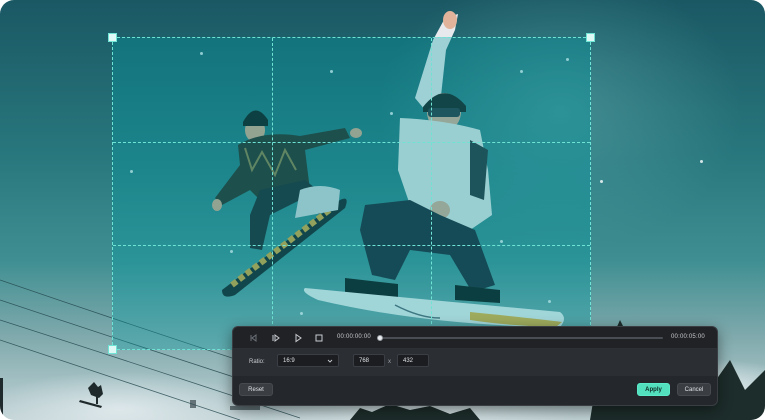 The image size is (765, 420). I want to click on width-field: 768, so click(369, 360).